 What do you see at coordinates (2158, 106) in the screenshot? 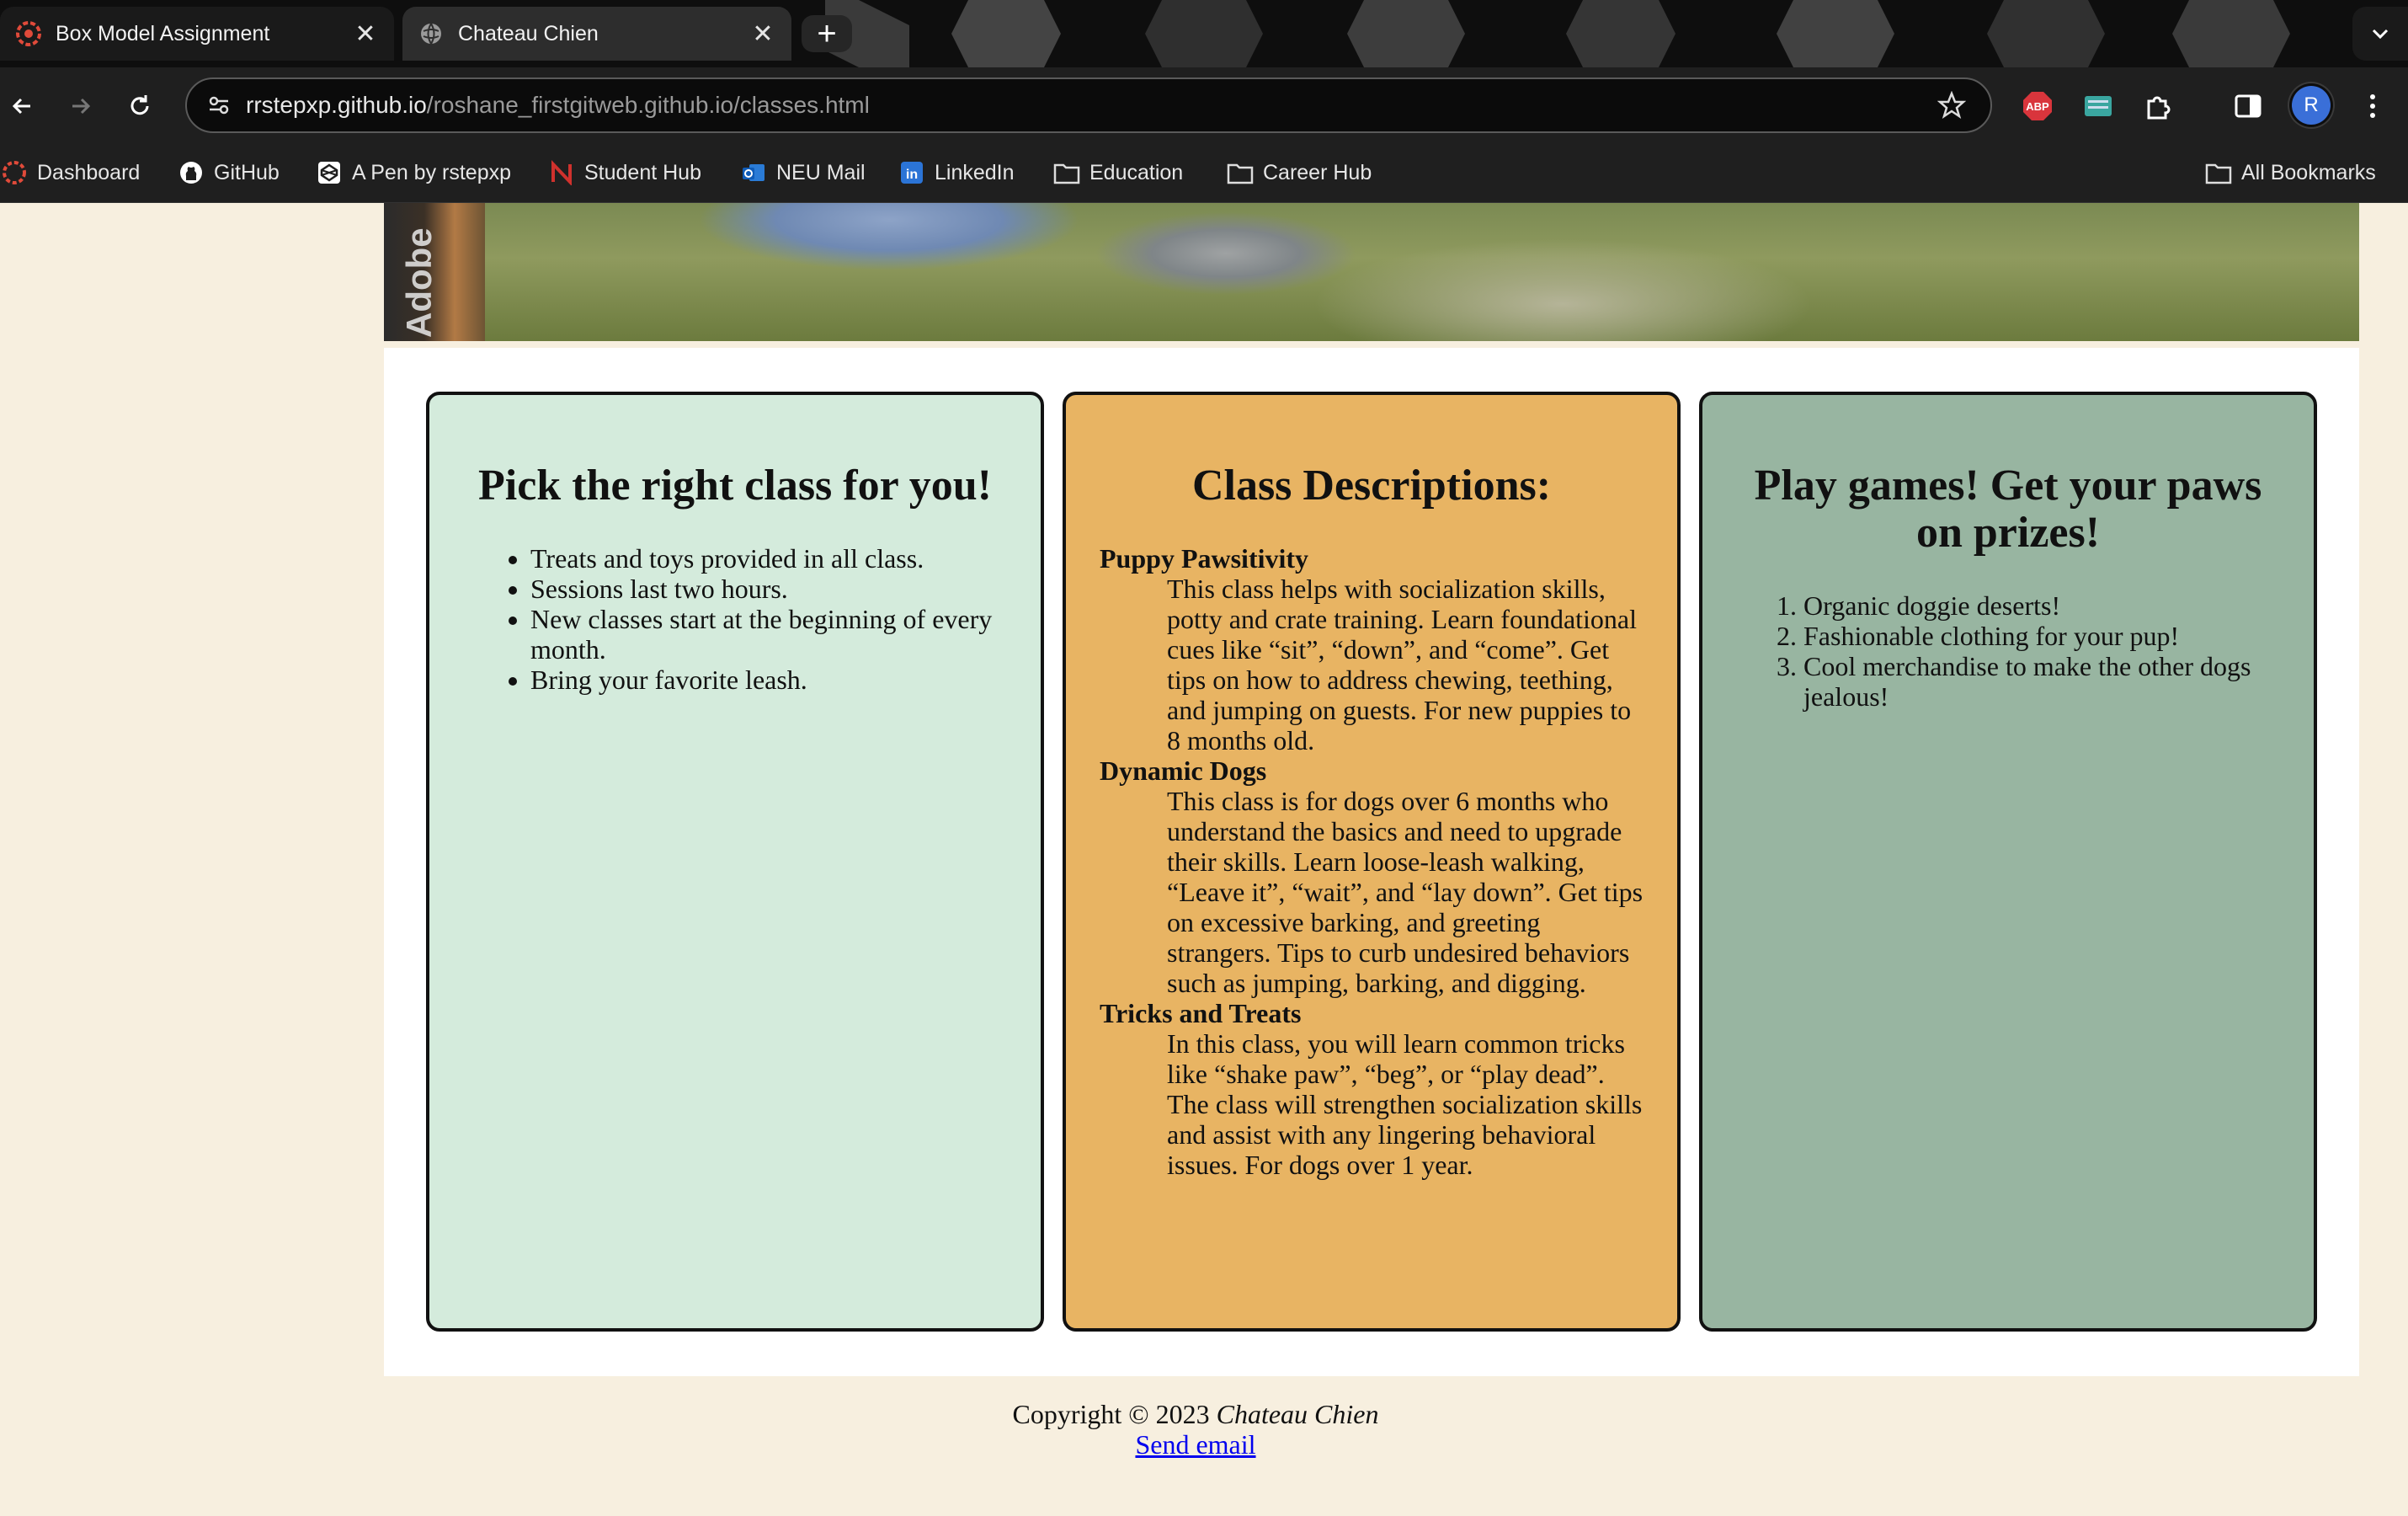
I see `puzzle-icon` at bounding box center [2158, 106].